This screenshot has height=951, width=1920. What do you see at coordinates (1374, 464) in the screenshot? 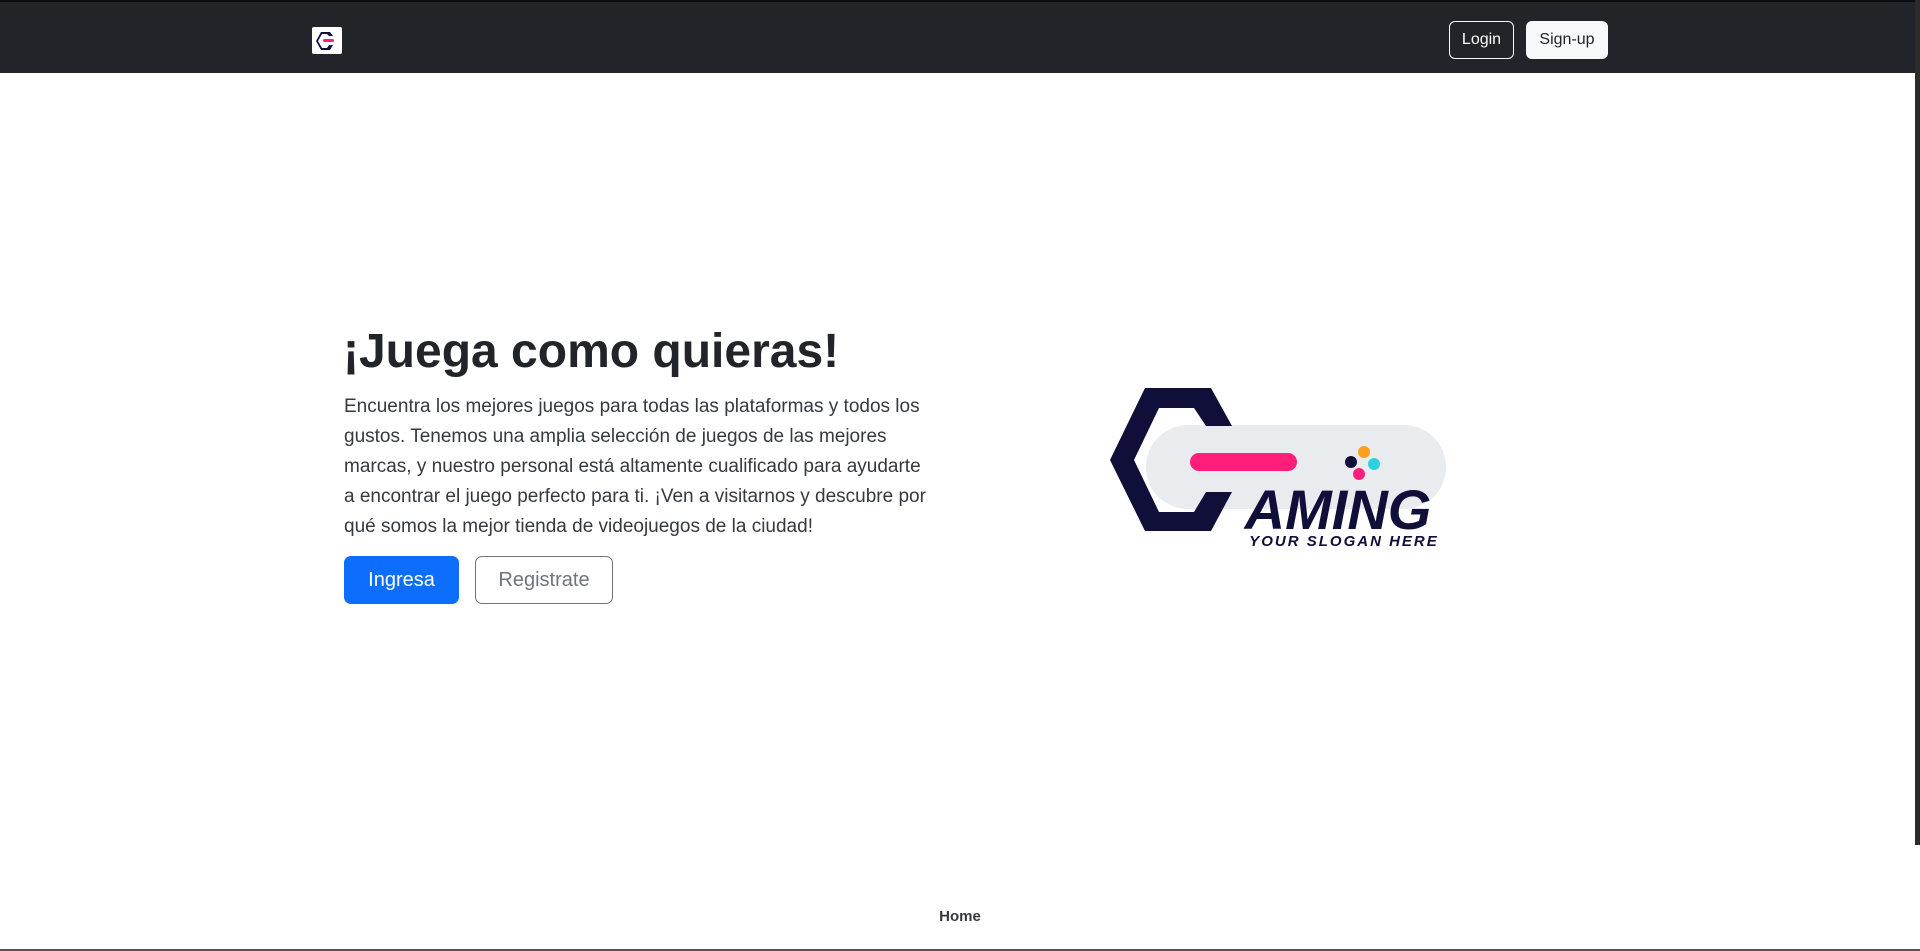
I see `logo-cyan-dot` at bounding box center [1374, 464].